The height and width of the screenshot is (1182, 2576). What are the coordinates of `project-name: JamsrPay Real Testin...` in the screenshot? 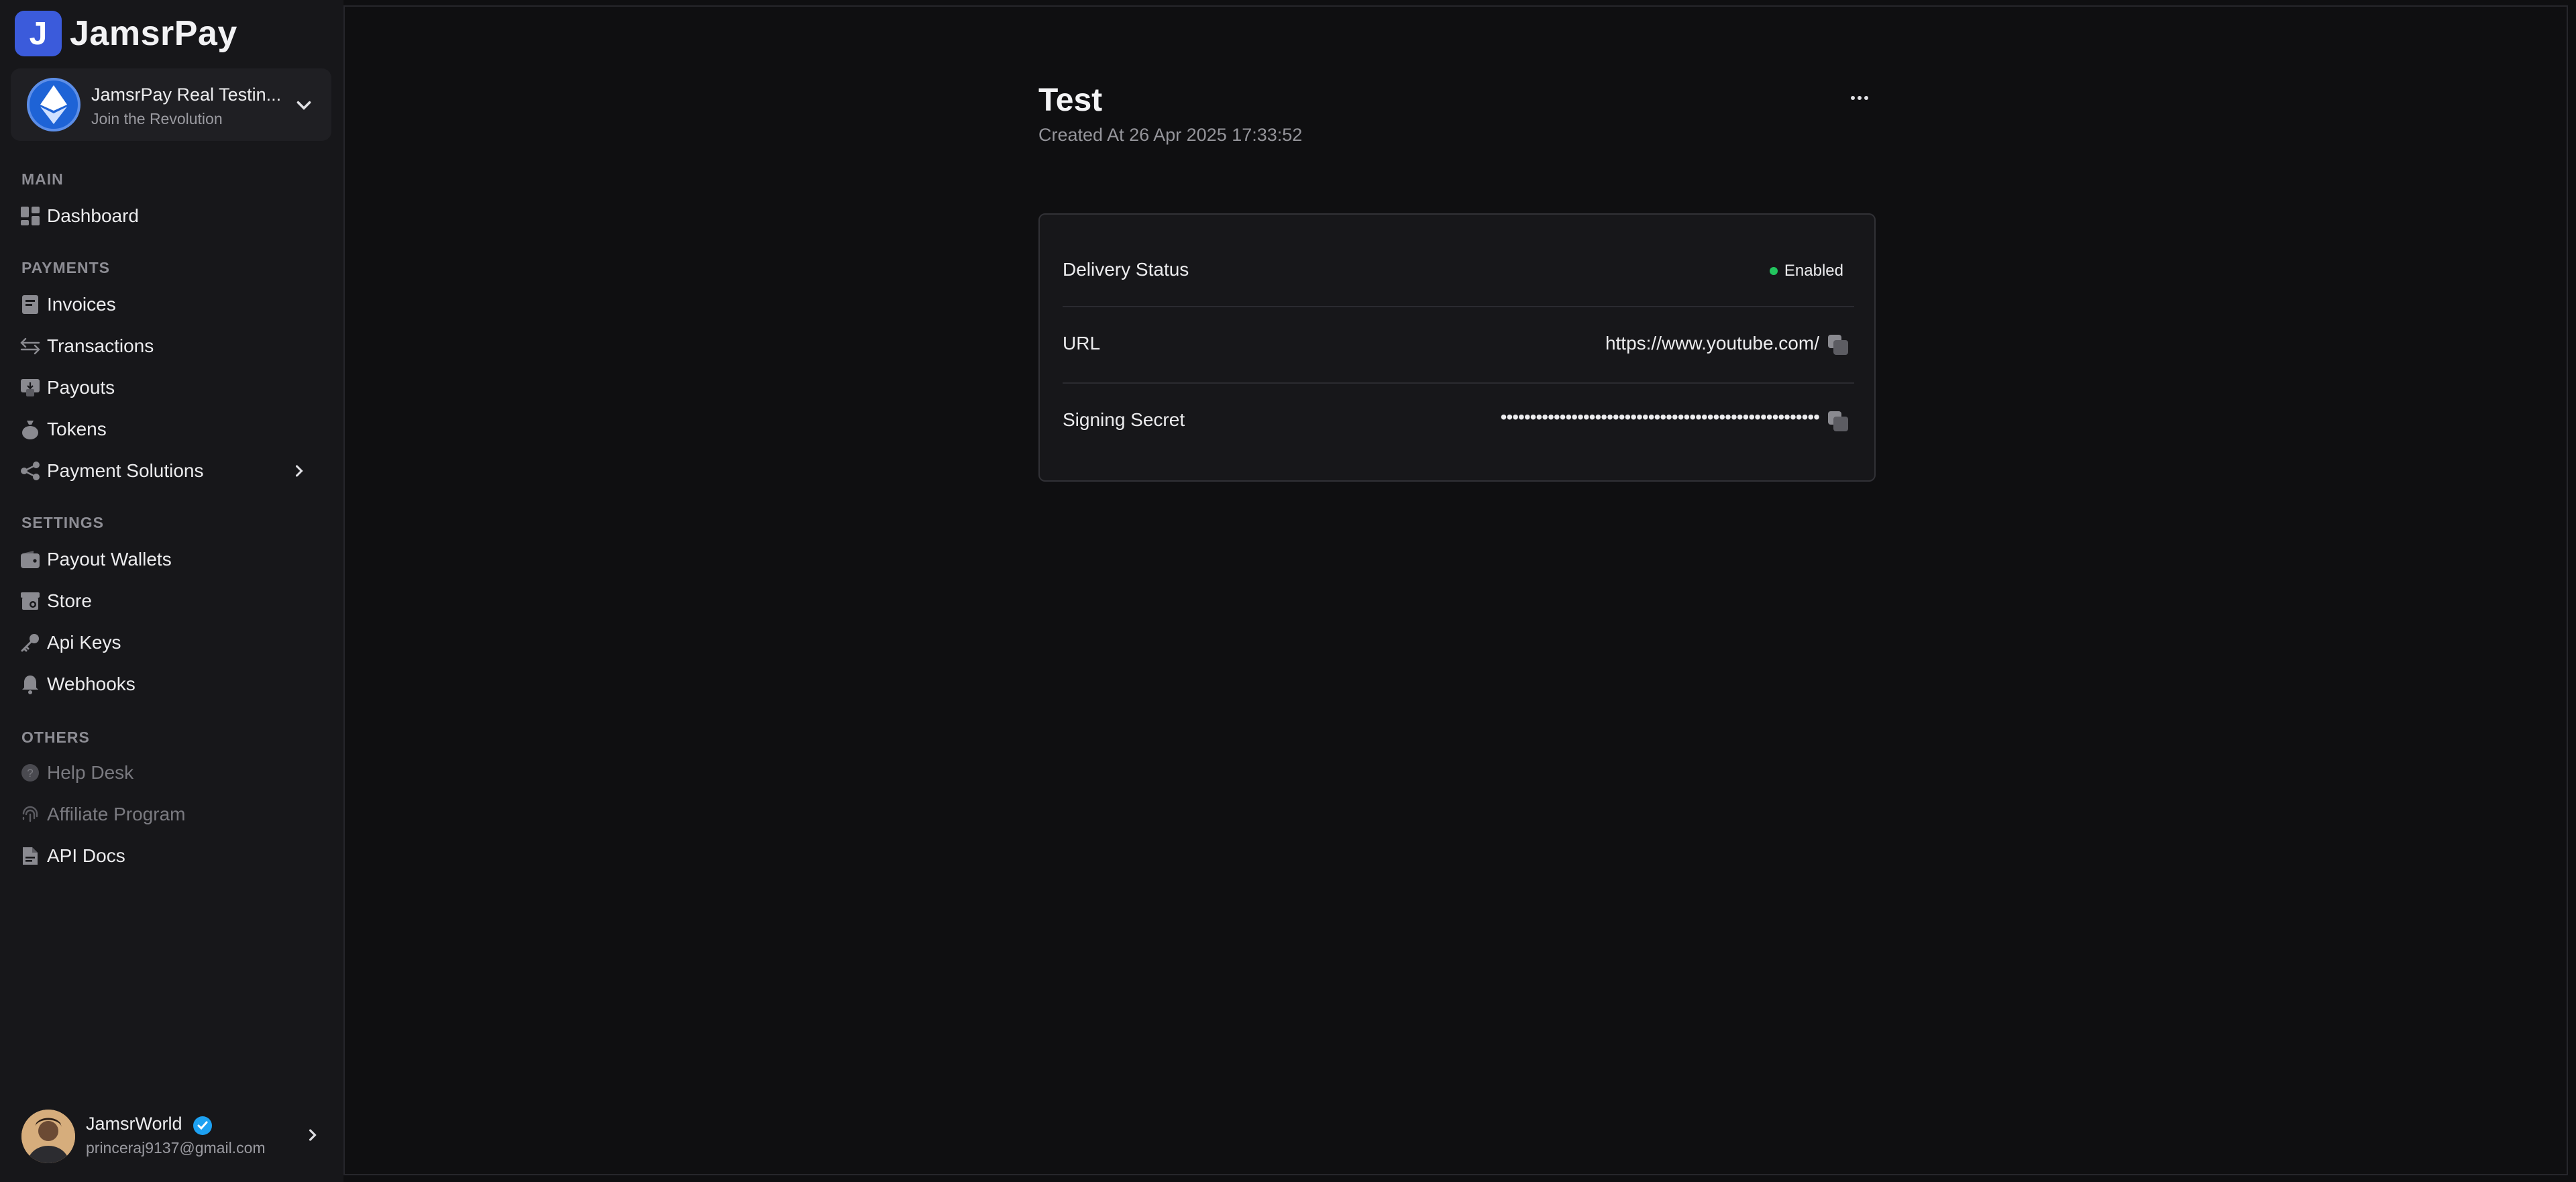 It's located at (186, 95).